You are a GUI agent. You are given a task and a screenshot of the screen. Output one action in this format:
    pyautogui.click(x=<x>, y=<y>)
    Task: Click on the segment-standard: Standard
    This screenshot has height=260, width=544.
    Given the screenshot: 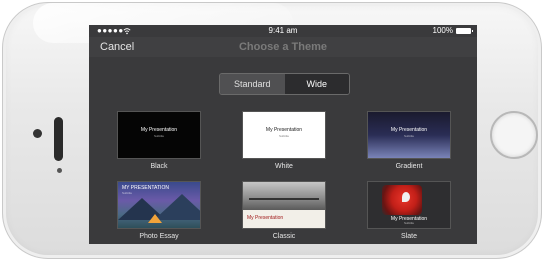 What is the action you would take?
    pyautogui.click(x=252, y=84)
    